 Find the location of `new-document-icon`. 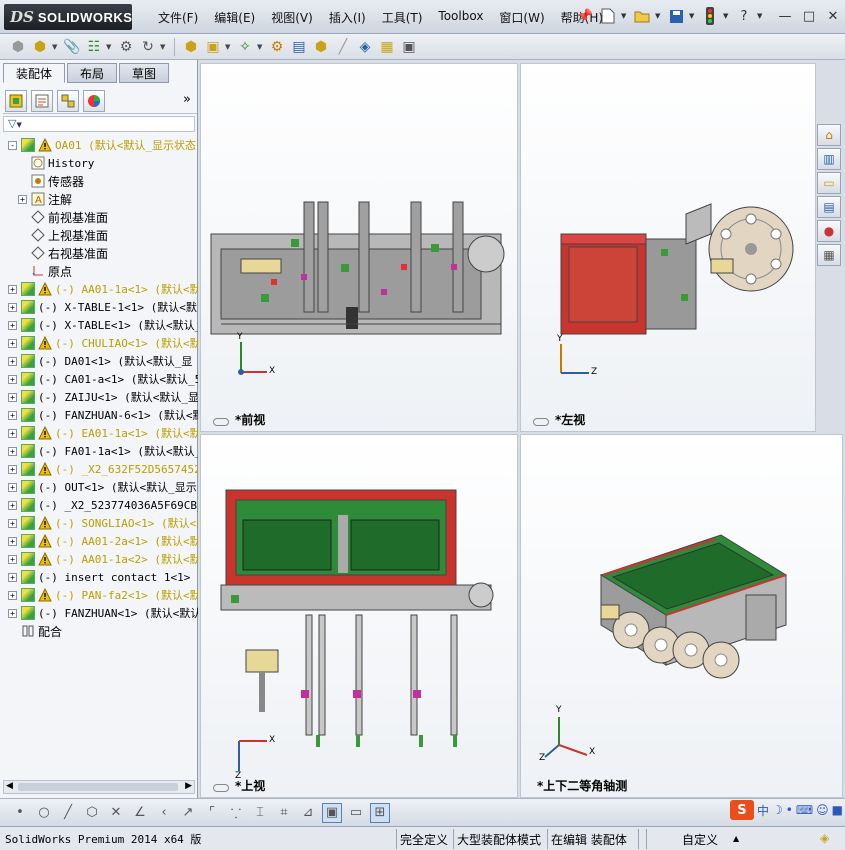

new-document-icon is located at coordinates (608, 16).